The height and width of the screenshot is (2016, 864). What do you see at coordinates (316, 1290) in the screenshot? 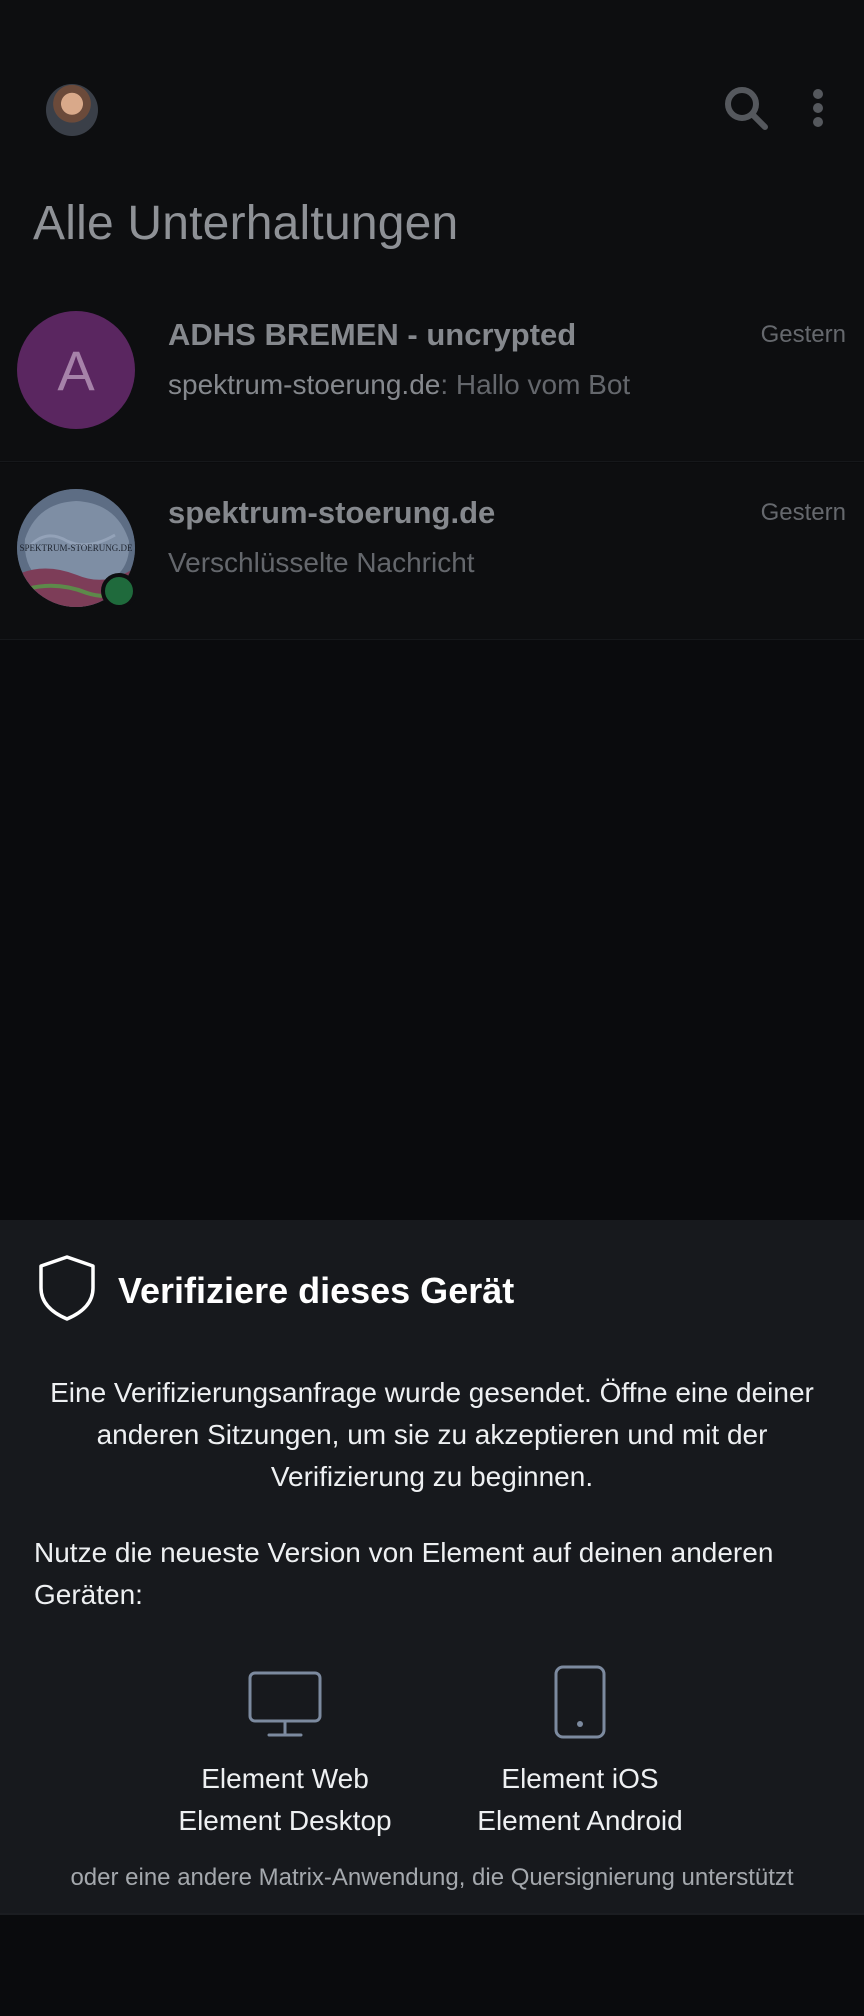
I see `sheet-title: Verifiziere dieses Gerät` at bounding box center [316, 1290].